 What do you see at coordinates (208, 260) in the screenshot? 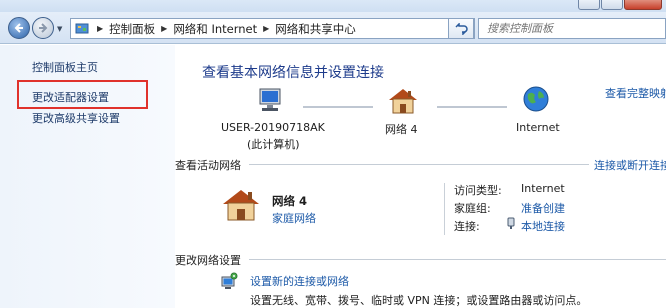
I see `change-network-settings-heading: 更改网络设置` at bounding box center [208, 260].